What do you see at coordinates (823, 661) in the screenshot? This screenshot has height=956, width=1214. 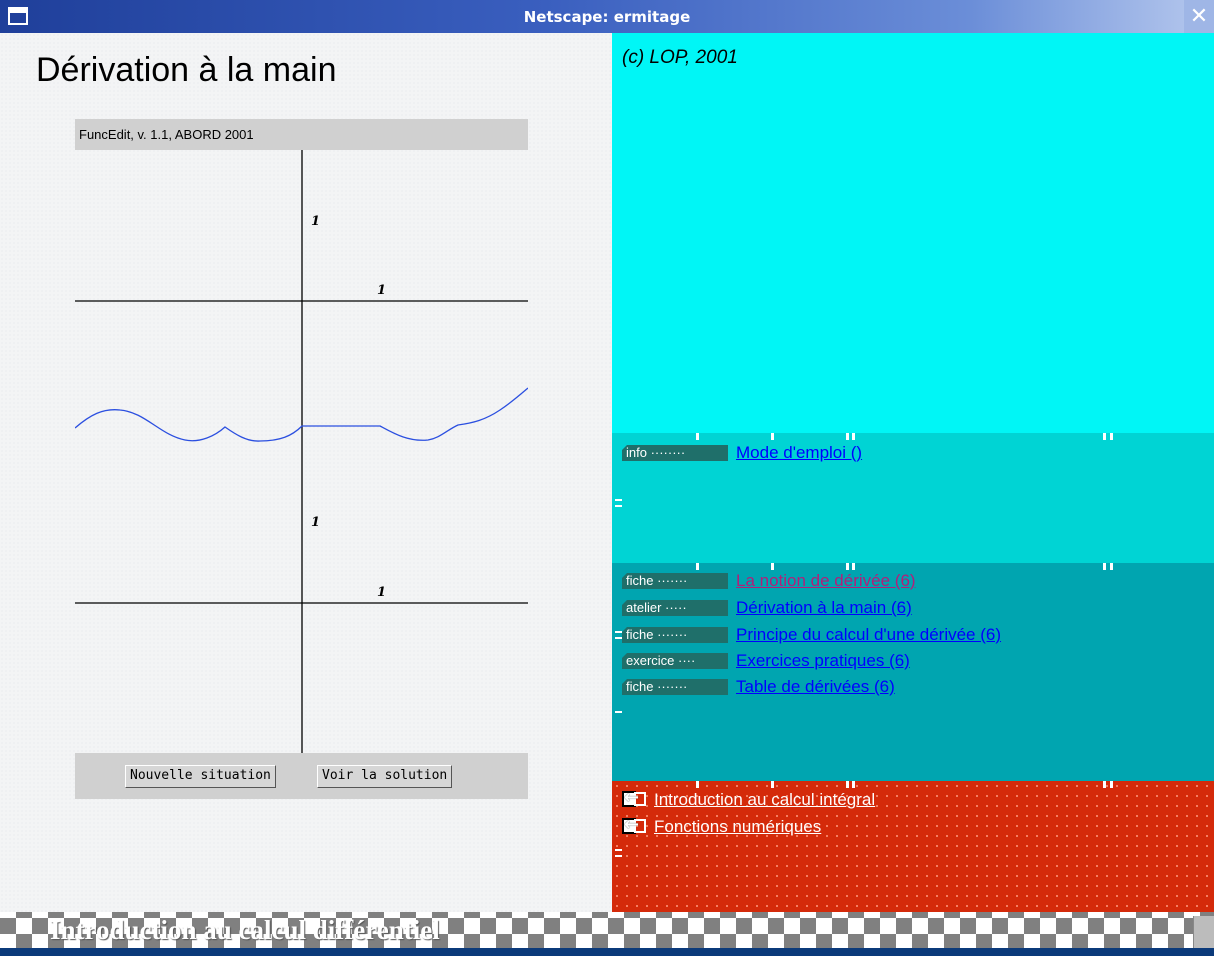 I see `link-exercices-pratiques: Exercices pratiques (6)` at bounding box center [823, 661].